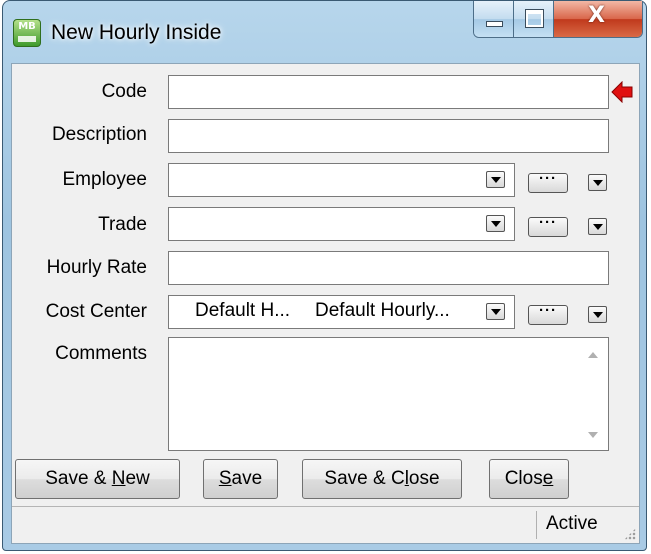  I want to click on close-window-button: X, so click(598, 19).